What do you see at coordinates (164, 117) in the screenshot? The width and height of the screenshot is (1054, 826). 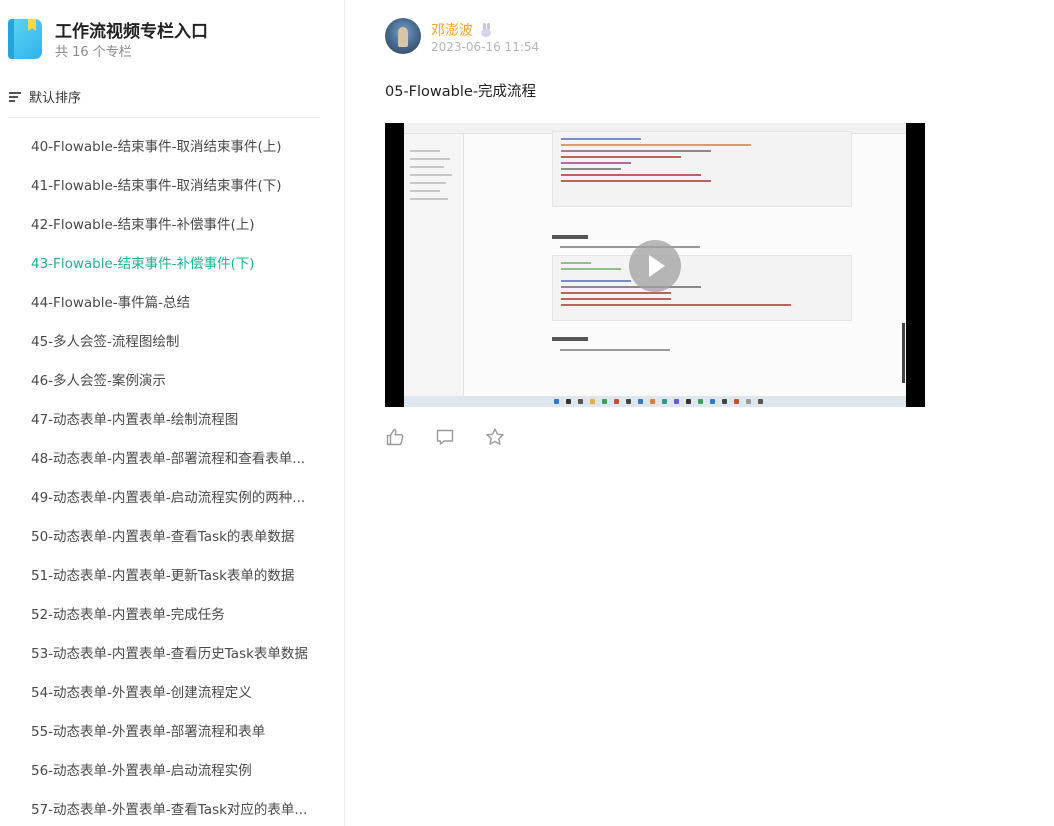 I see `sidebar-divider` at bounding box center [164, 117].